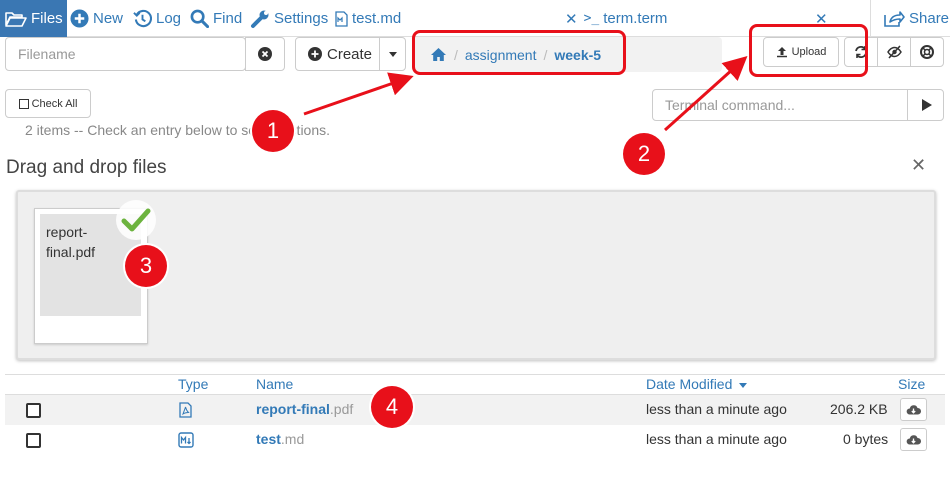  Describe the element at coordinates (392, 407) in the screenshot. I see `annotation-badge-4: 4` at that location.